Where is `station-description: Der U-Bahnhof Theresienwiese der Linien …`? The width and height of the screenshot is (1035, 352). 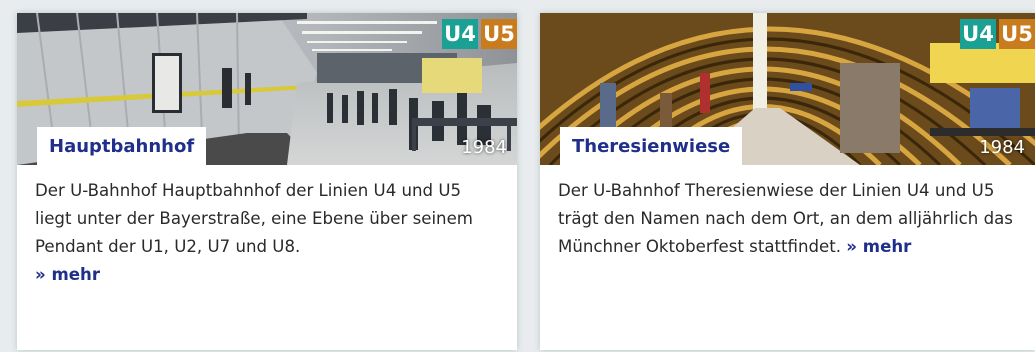
station-description: Der U-Bahnhof Theresienwiese der Linien … is located at coordinates (787, 213).